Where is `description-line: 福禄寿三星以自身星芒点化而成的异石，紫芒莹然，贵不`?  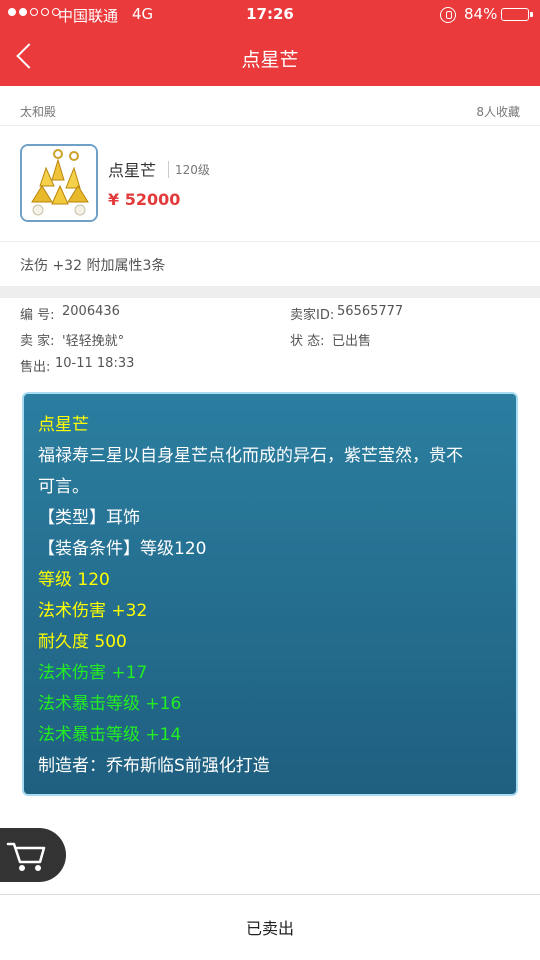 description-line: 福禄寿三星以自身星芒点化而成的异石，紫芒莹然，贵不 is located at coordinates (250, 456).